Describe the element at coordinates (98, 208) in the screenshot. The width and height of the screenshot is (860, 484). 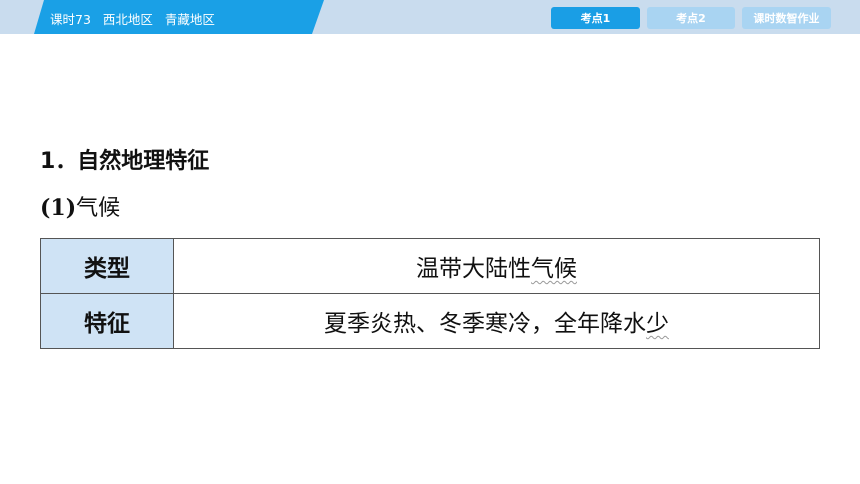
I see `subsection-title: 气候` at that location.